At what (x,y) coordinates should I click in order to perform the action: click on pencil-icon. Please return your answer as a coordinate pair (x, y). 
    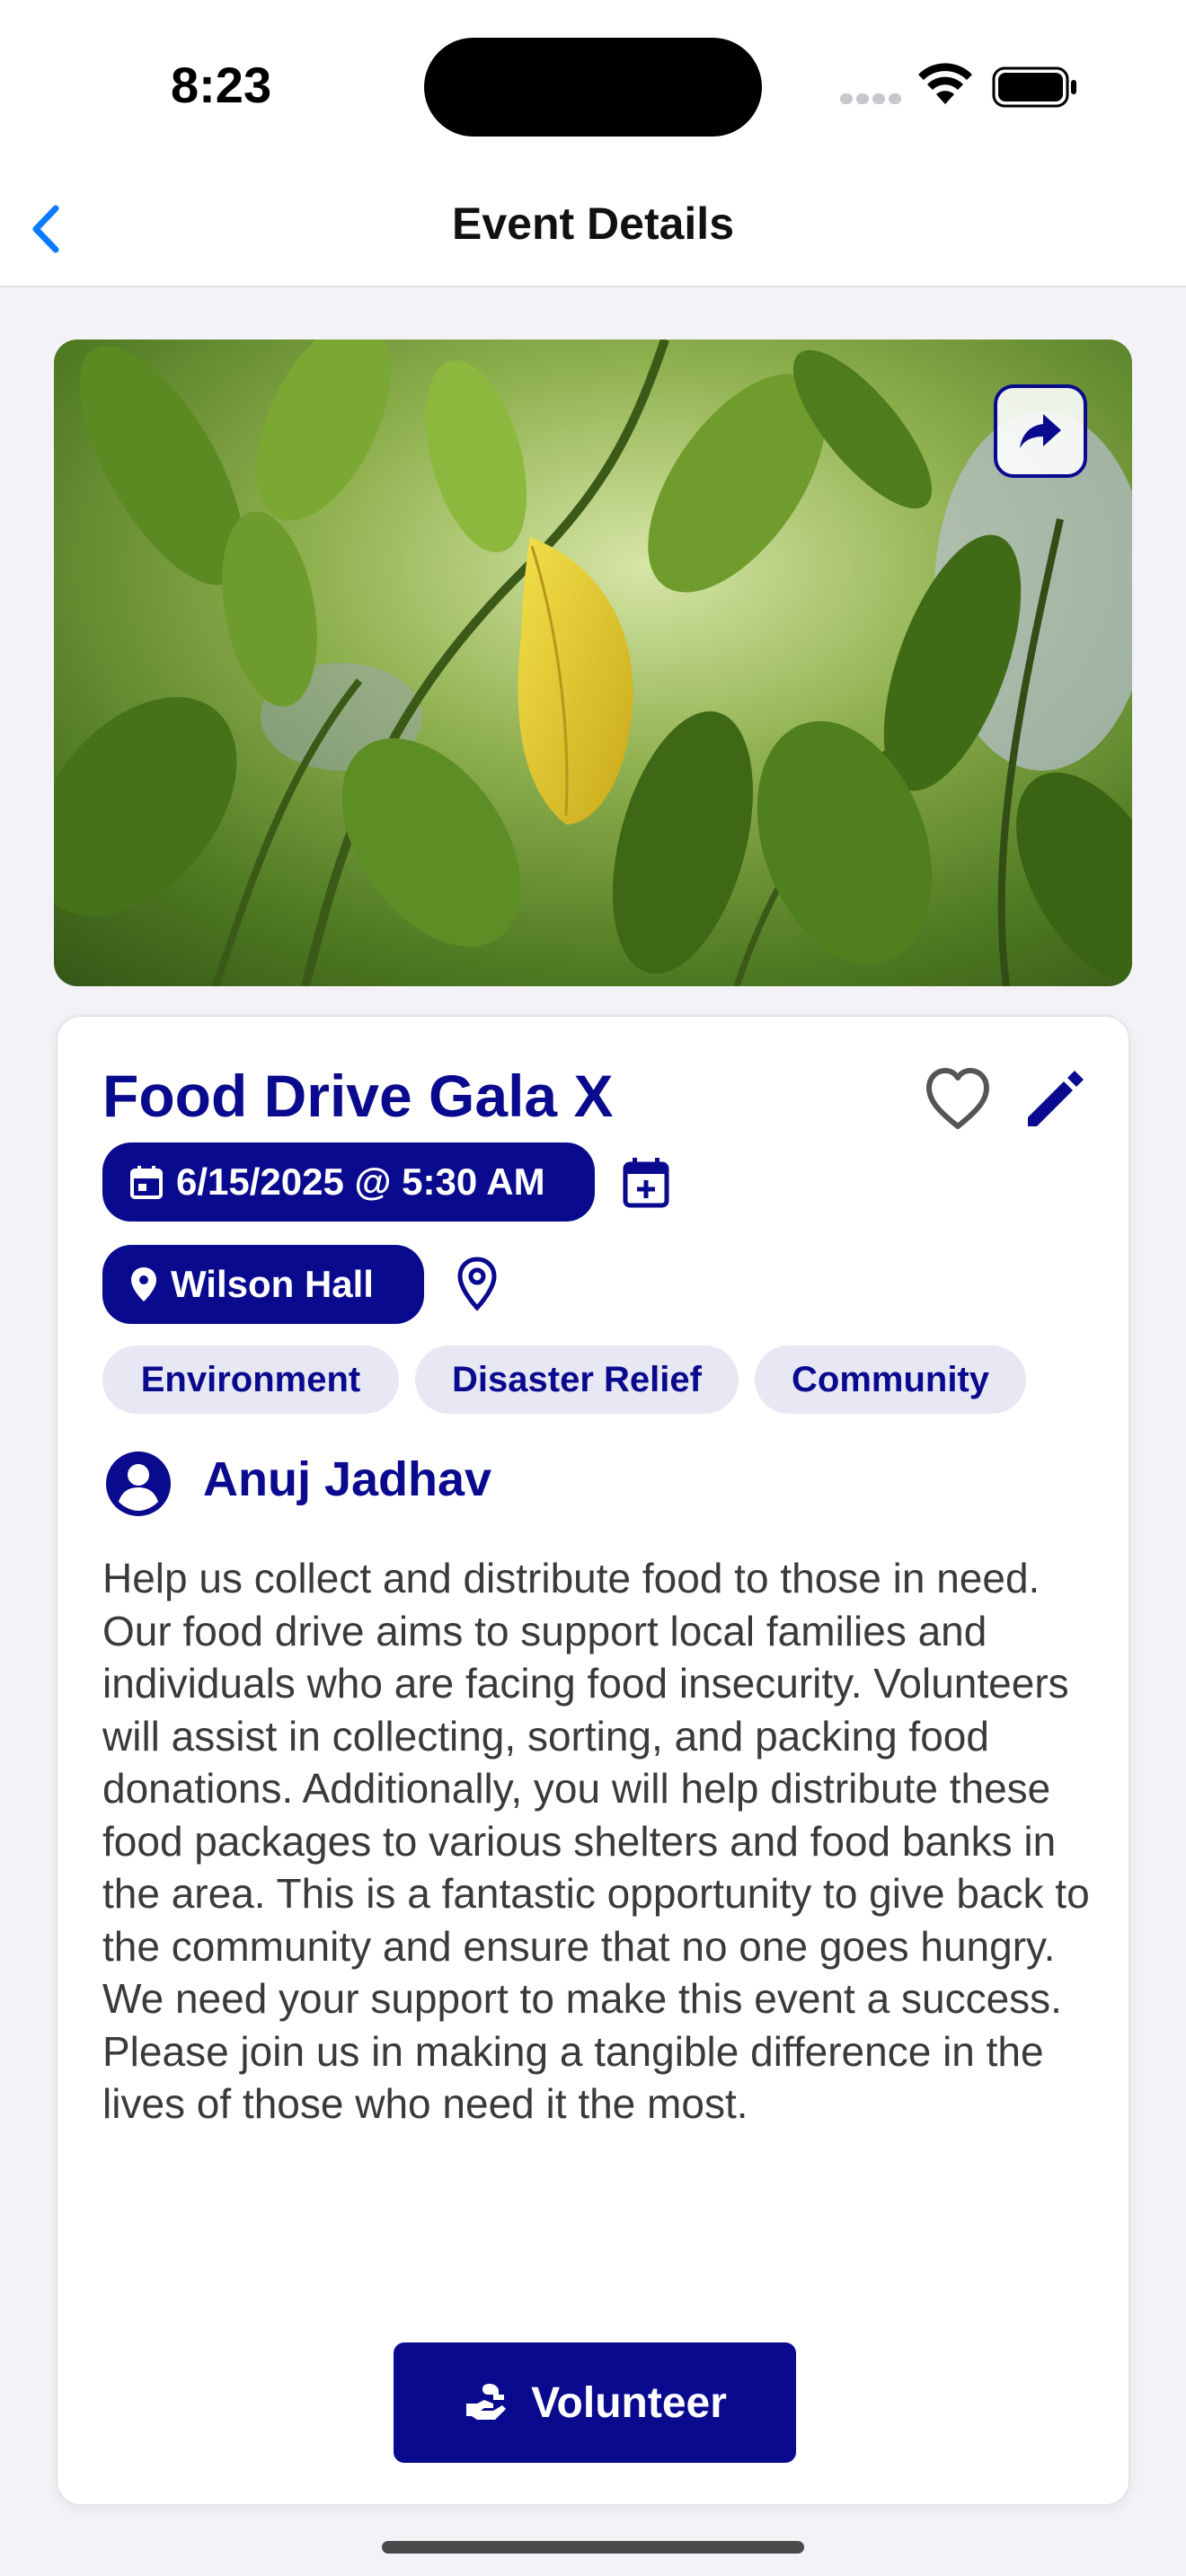
    Looking at the image, I should click on (1056, 1098).